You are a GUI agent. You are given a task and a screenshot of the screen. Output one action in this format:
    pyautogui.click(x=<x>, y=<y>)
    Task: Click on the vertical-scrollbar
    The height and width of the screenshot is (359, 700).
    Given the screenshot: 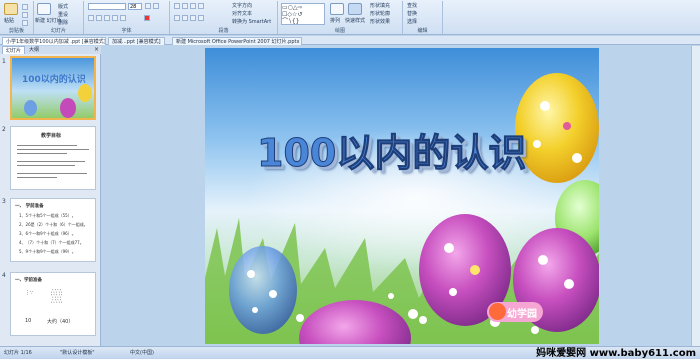 What is the action you would take?
    pyautogui.click(x=695, y=196)
    